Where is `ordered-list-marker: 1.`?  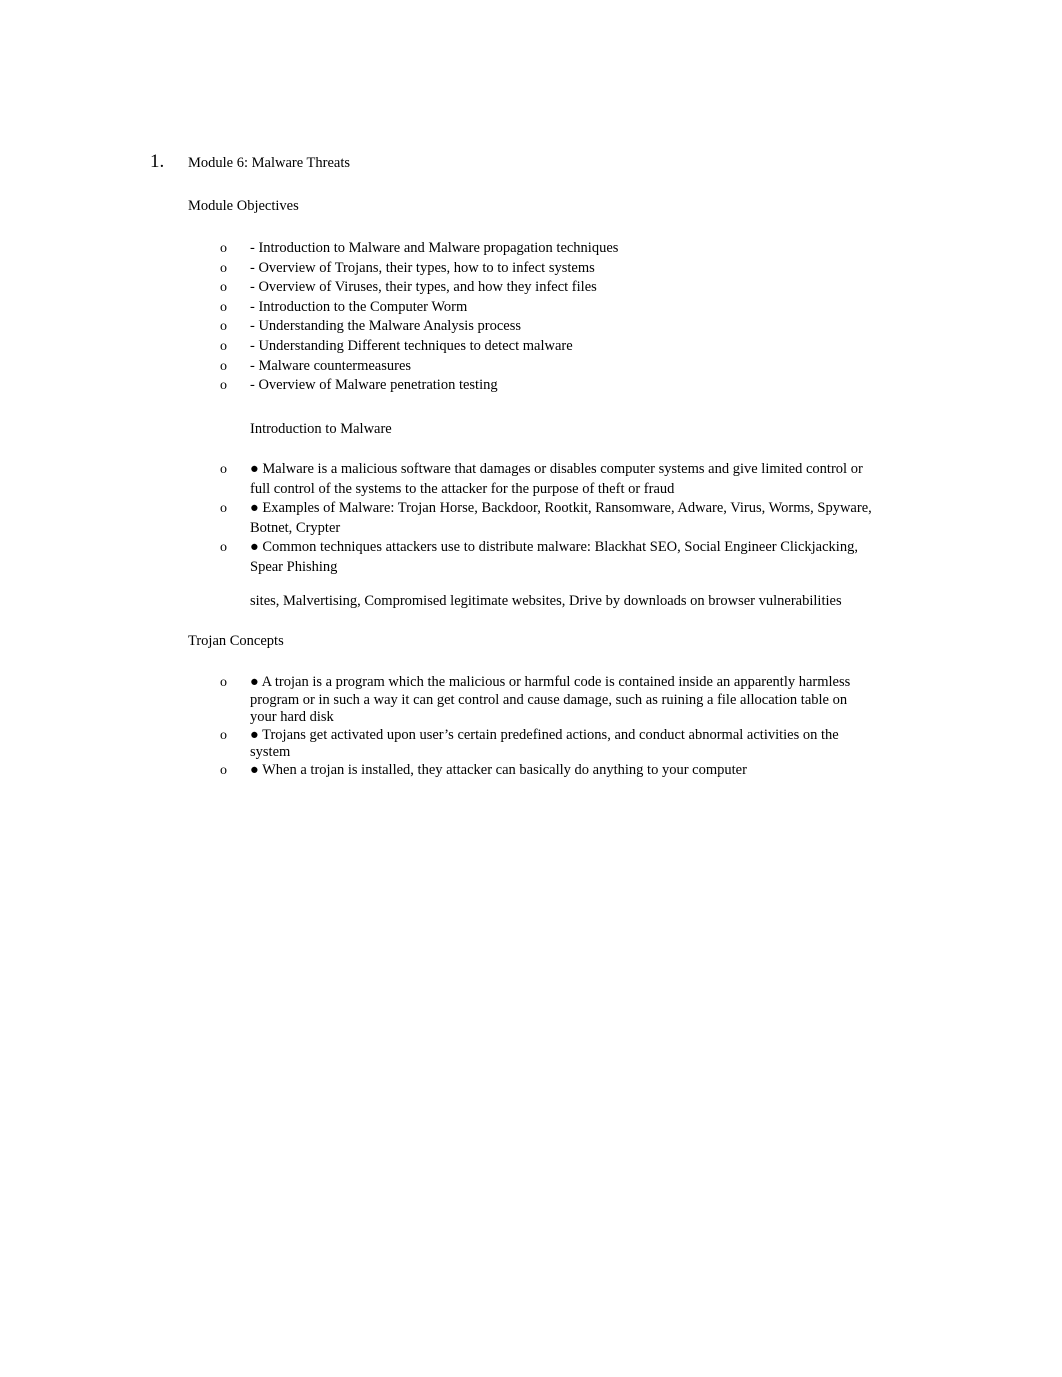
ordered-list-marker: 1. is located at coordinates (157, 161).